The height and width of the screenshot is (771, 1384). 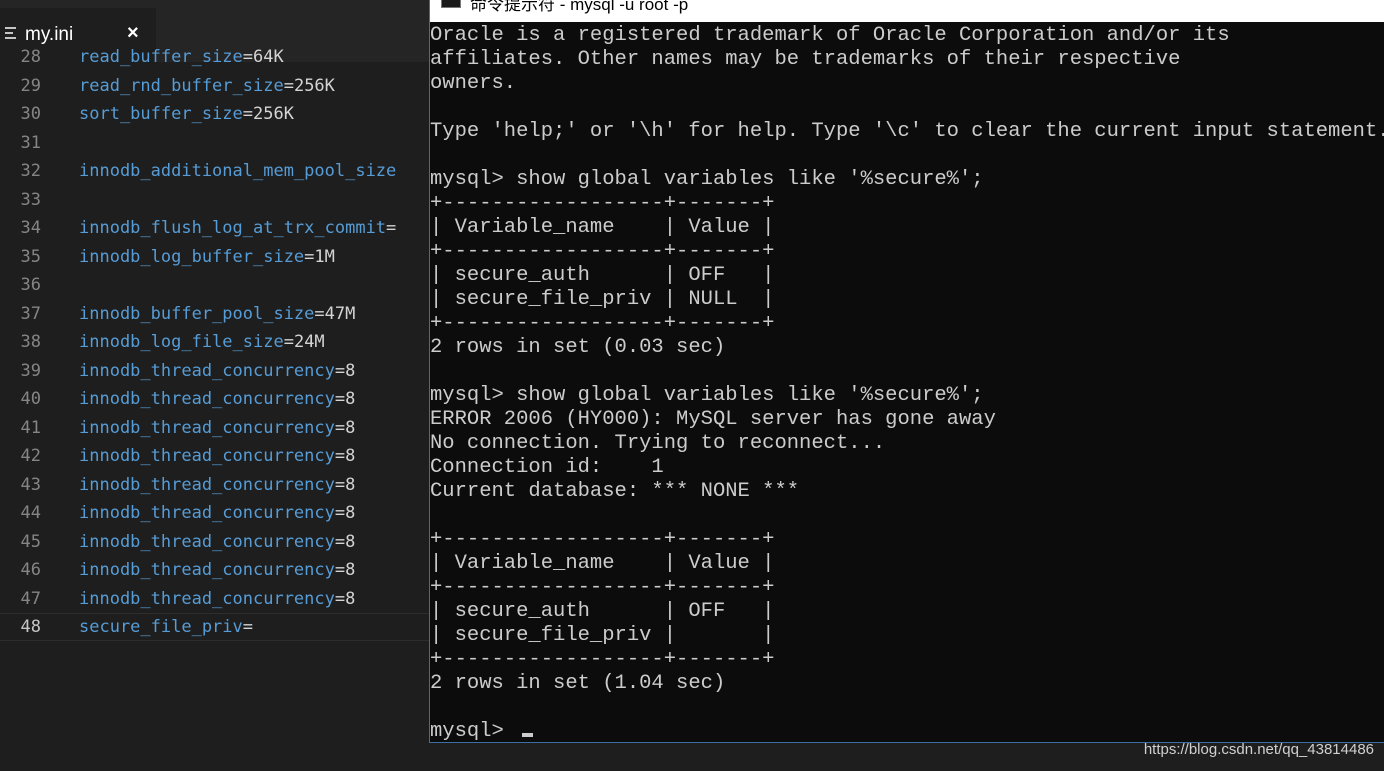 What do you see at coordinates (30, 256) in the screenshot?
I see `line-number: 35` at bounding box center [30, 256].